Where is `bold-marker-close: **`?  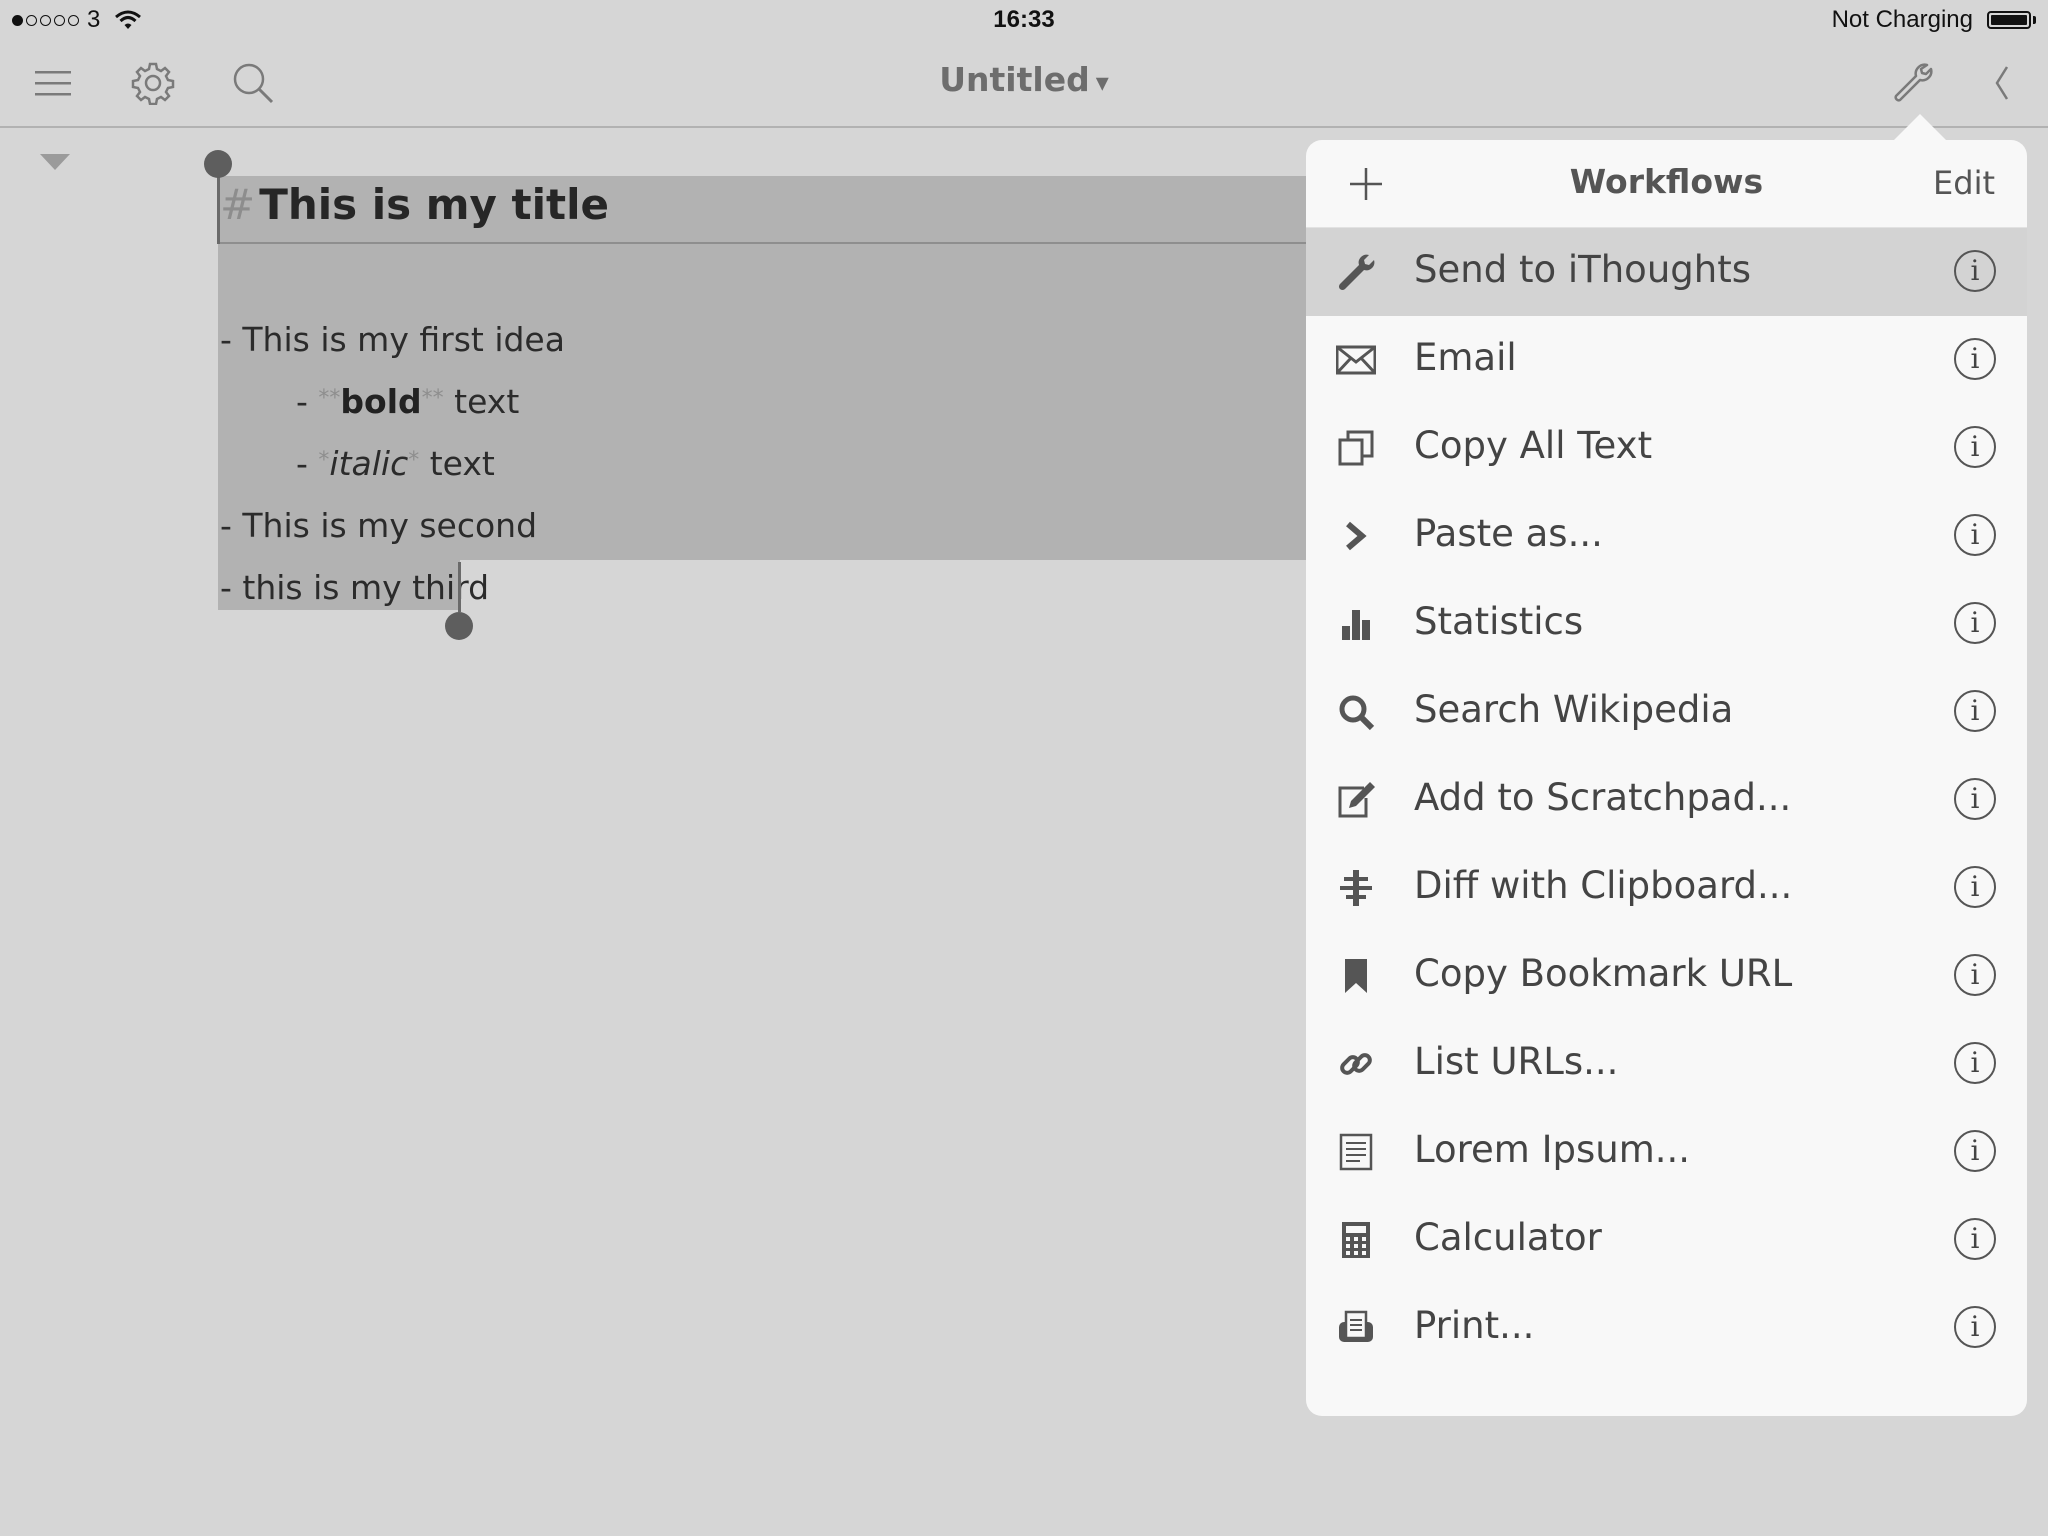
bold-marker-close: ** is located at coordinates (432, 398).